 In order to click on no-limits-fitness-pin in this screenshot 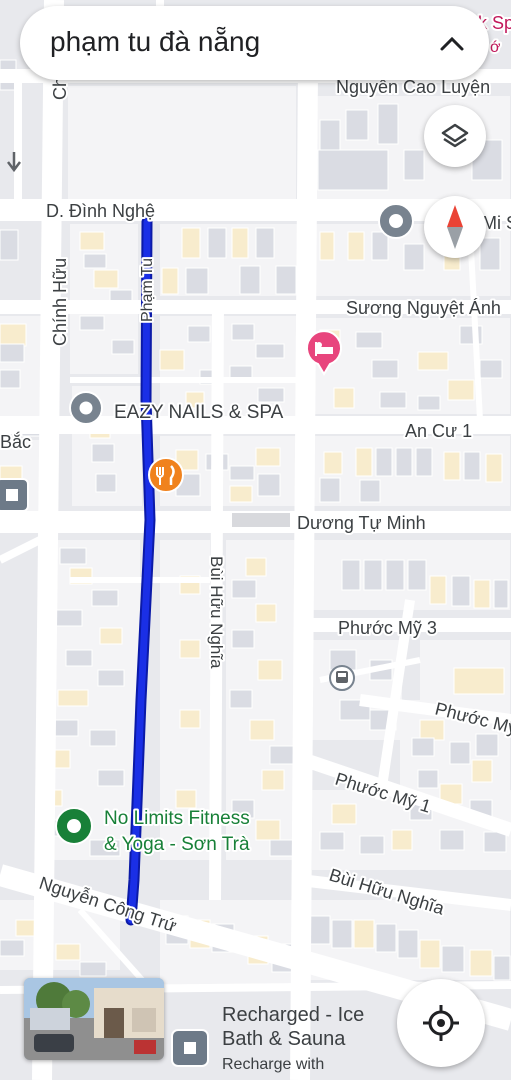, I will do `click(74, 826)`.